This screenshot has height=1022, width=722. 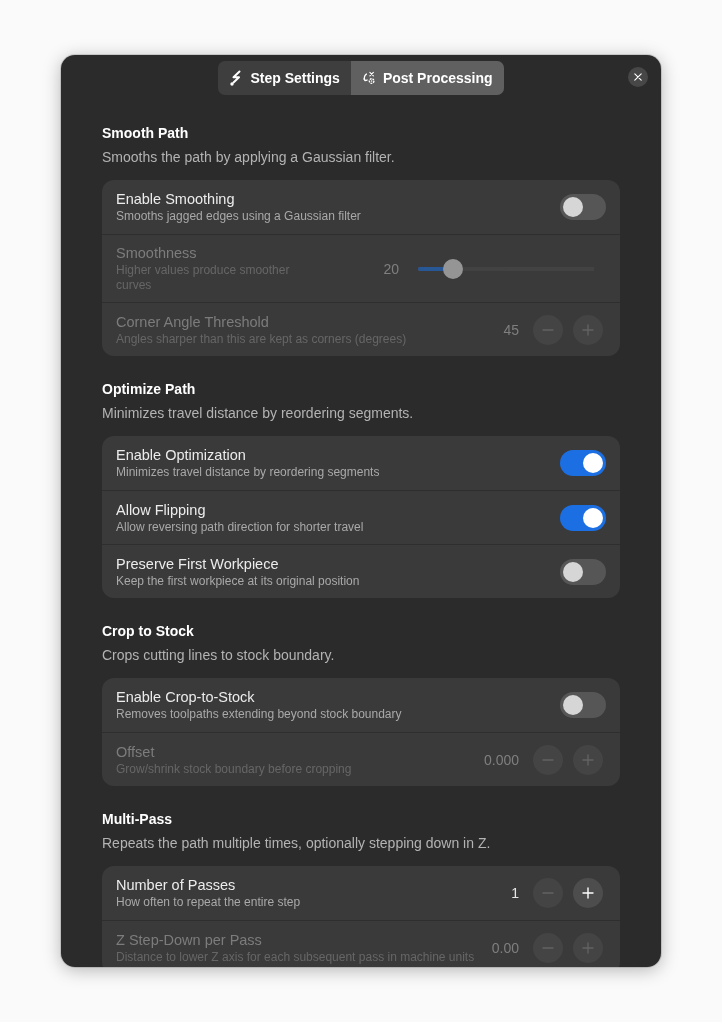 I want to click on close-icon, so click(x=638, y=77).